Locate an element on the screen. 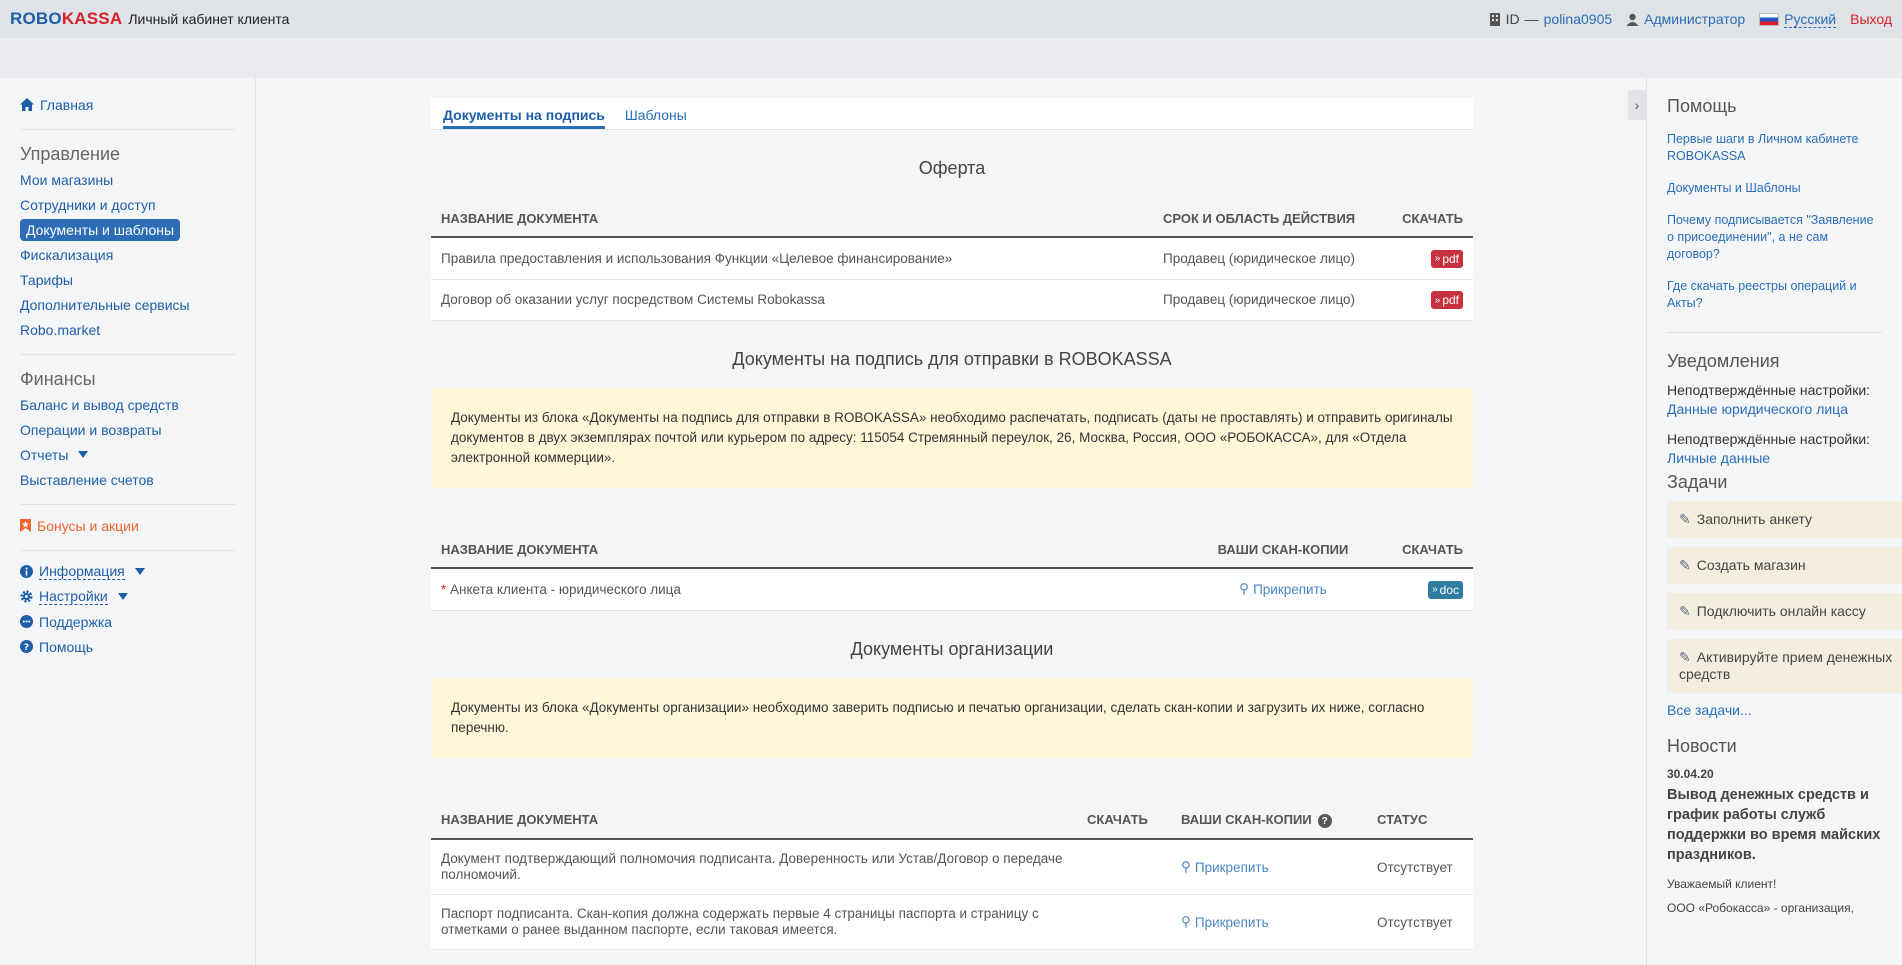 The height and width of the screenshot is (965, 1902). nav-section-management: Управление is located at coordinates (70, 154).